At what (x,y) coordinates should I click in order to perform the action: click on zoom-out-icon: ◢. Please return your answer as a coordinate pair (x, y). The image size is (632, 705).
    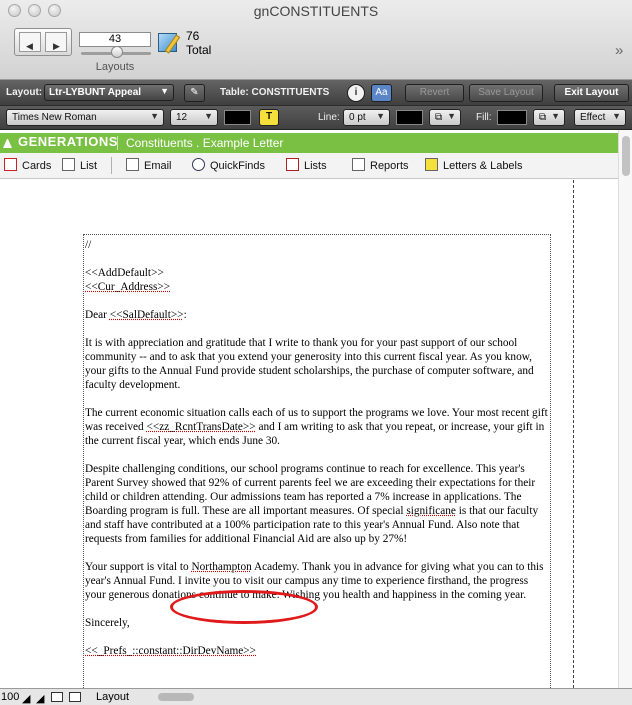
    Looking at the image, I should click on (28, 698).